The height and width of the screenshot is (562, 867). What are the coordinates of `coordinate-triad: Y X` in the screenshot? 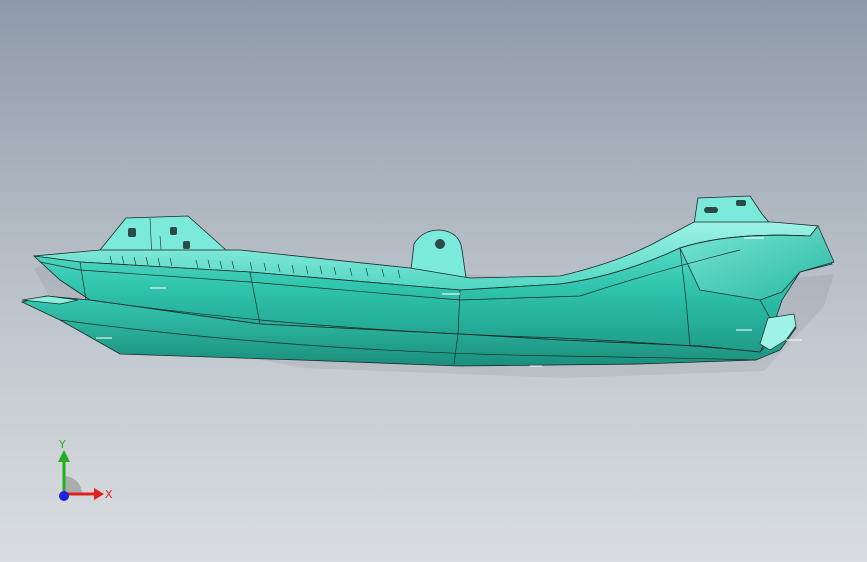 It's located at (85, 469).